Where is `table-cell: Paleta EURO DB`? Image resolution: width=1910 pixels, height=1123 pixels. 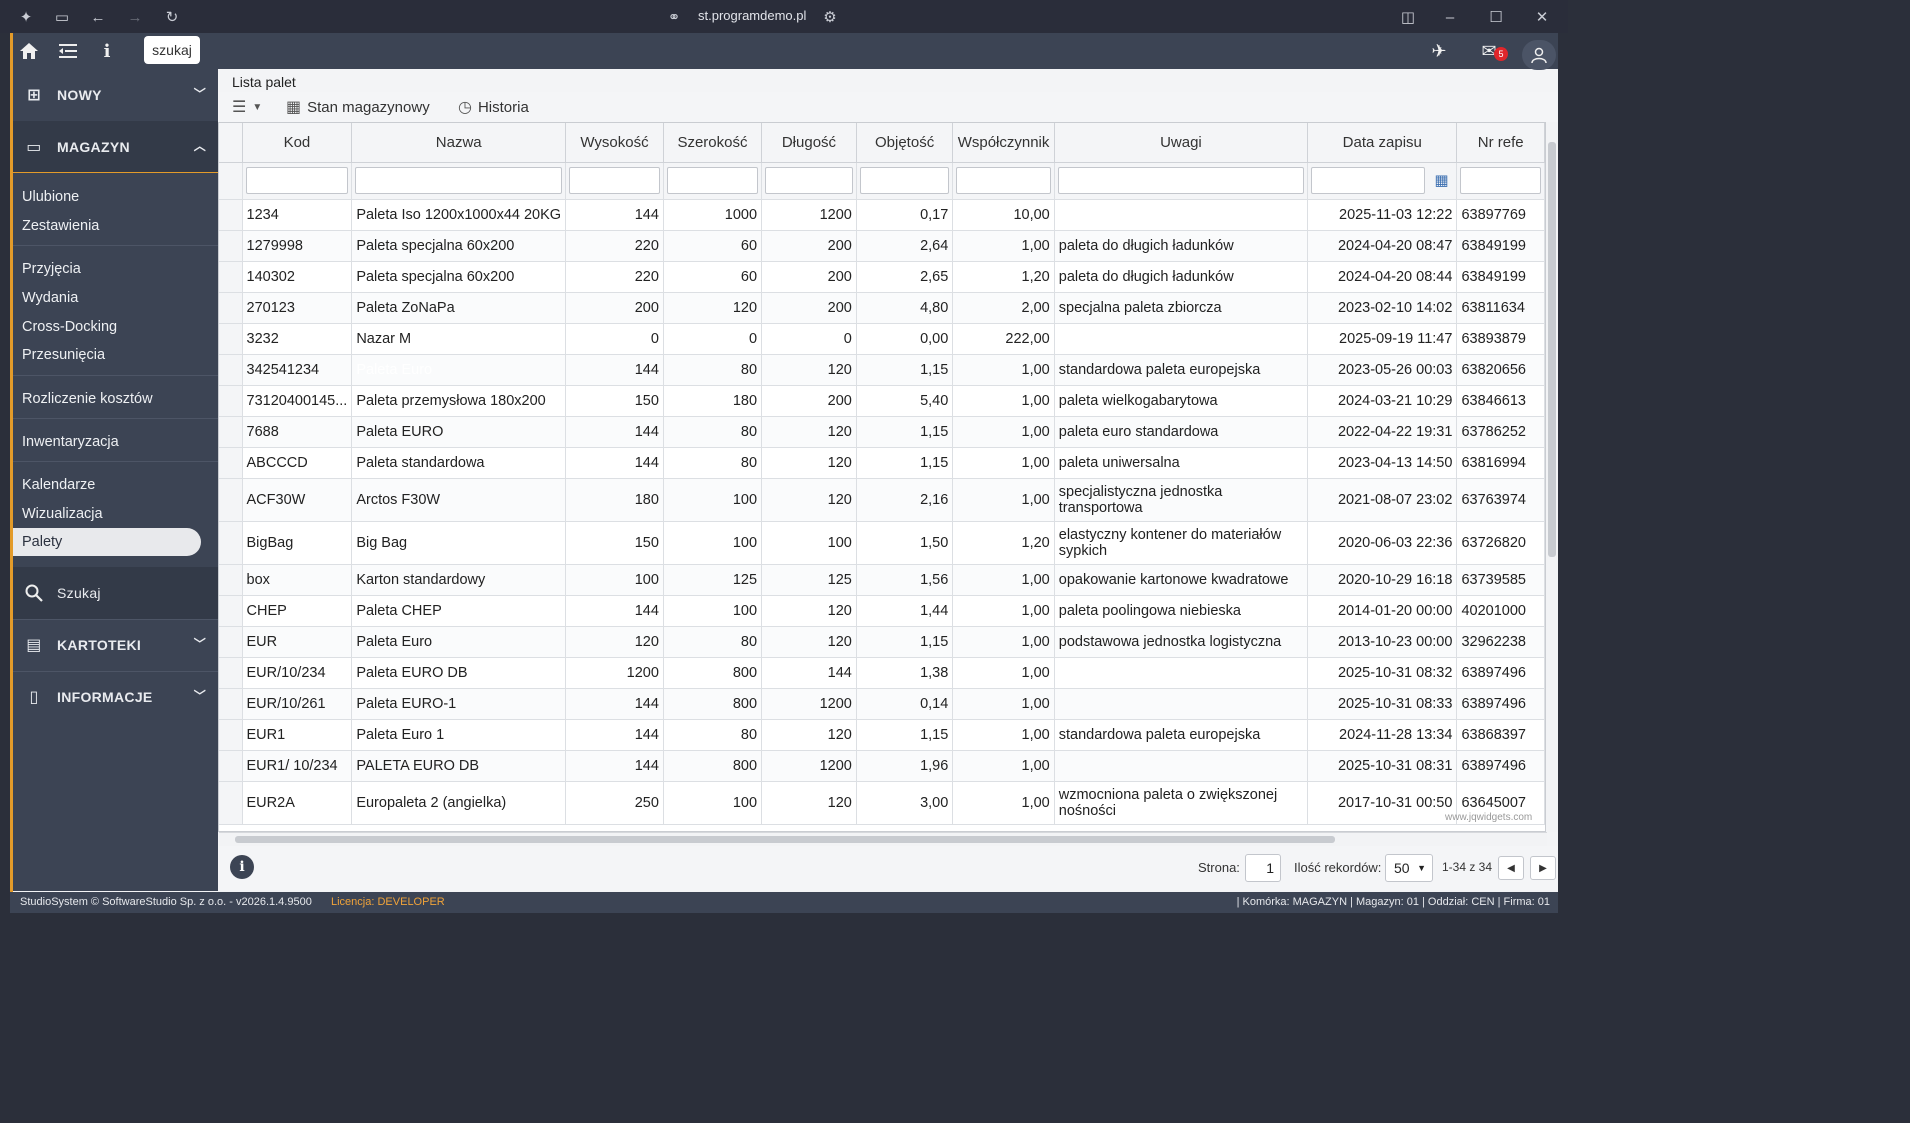
table-cell: Paleta EURO DB is located at coordinates (459, 673).